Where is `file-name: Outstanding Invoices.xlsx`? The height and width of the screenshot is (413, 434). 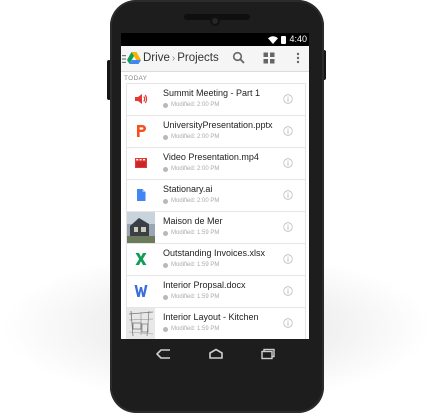
file-name: Outstanding Invoices.xlsx is located at coordinates (214, 253).